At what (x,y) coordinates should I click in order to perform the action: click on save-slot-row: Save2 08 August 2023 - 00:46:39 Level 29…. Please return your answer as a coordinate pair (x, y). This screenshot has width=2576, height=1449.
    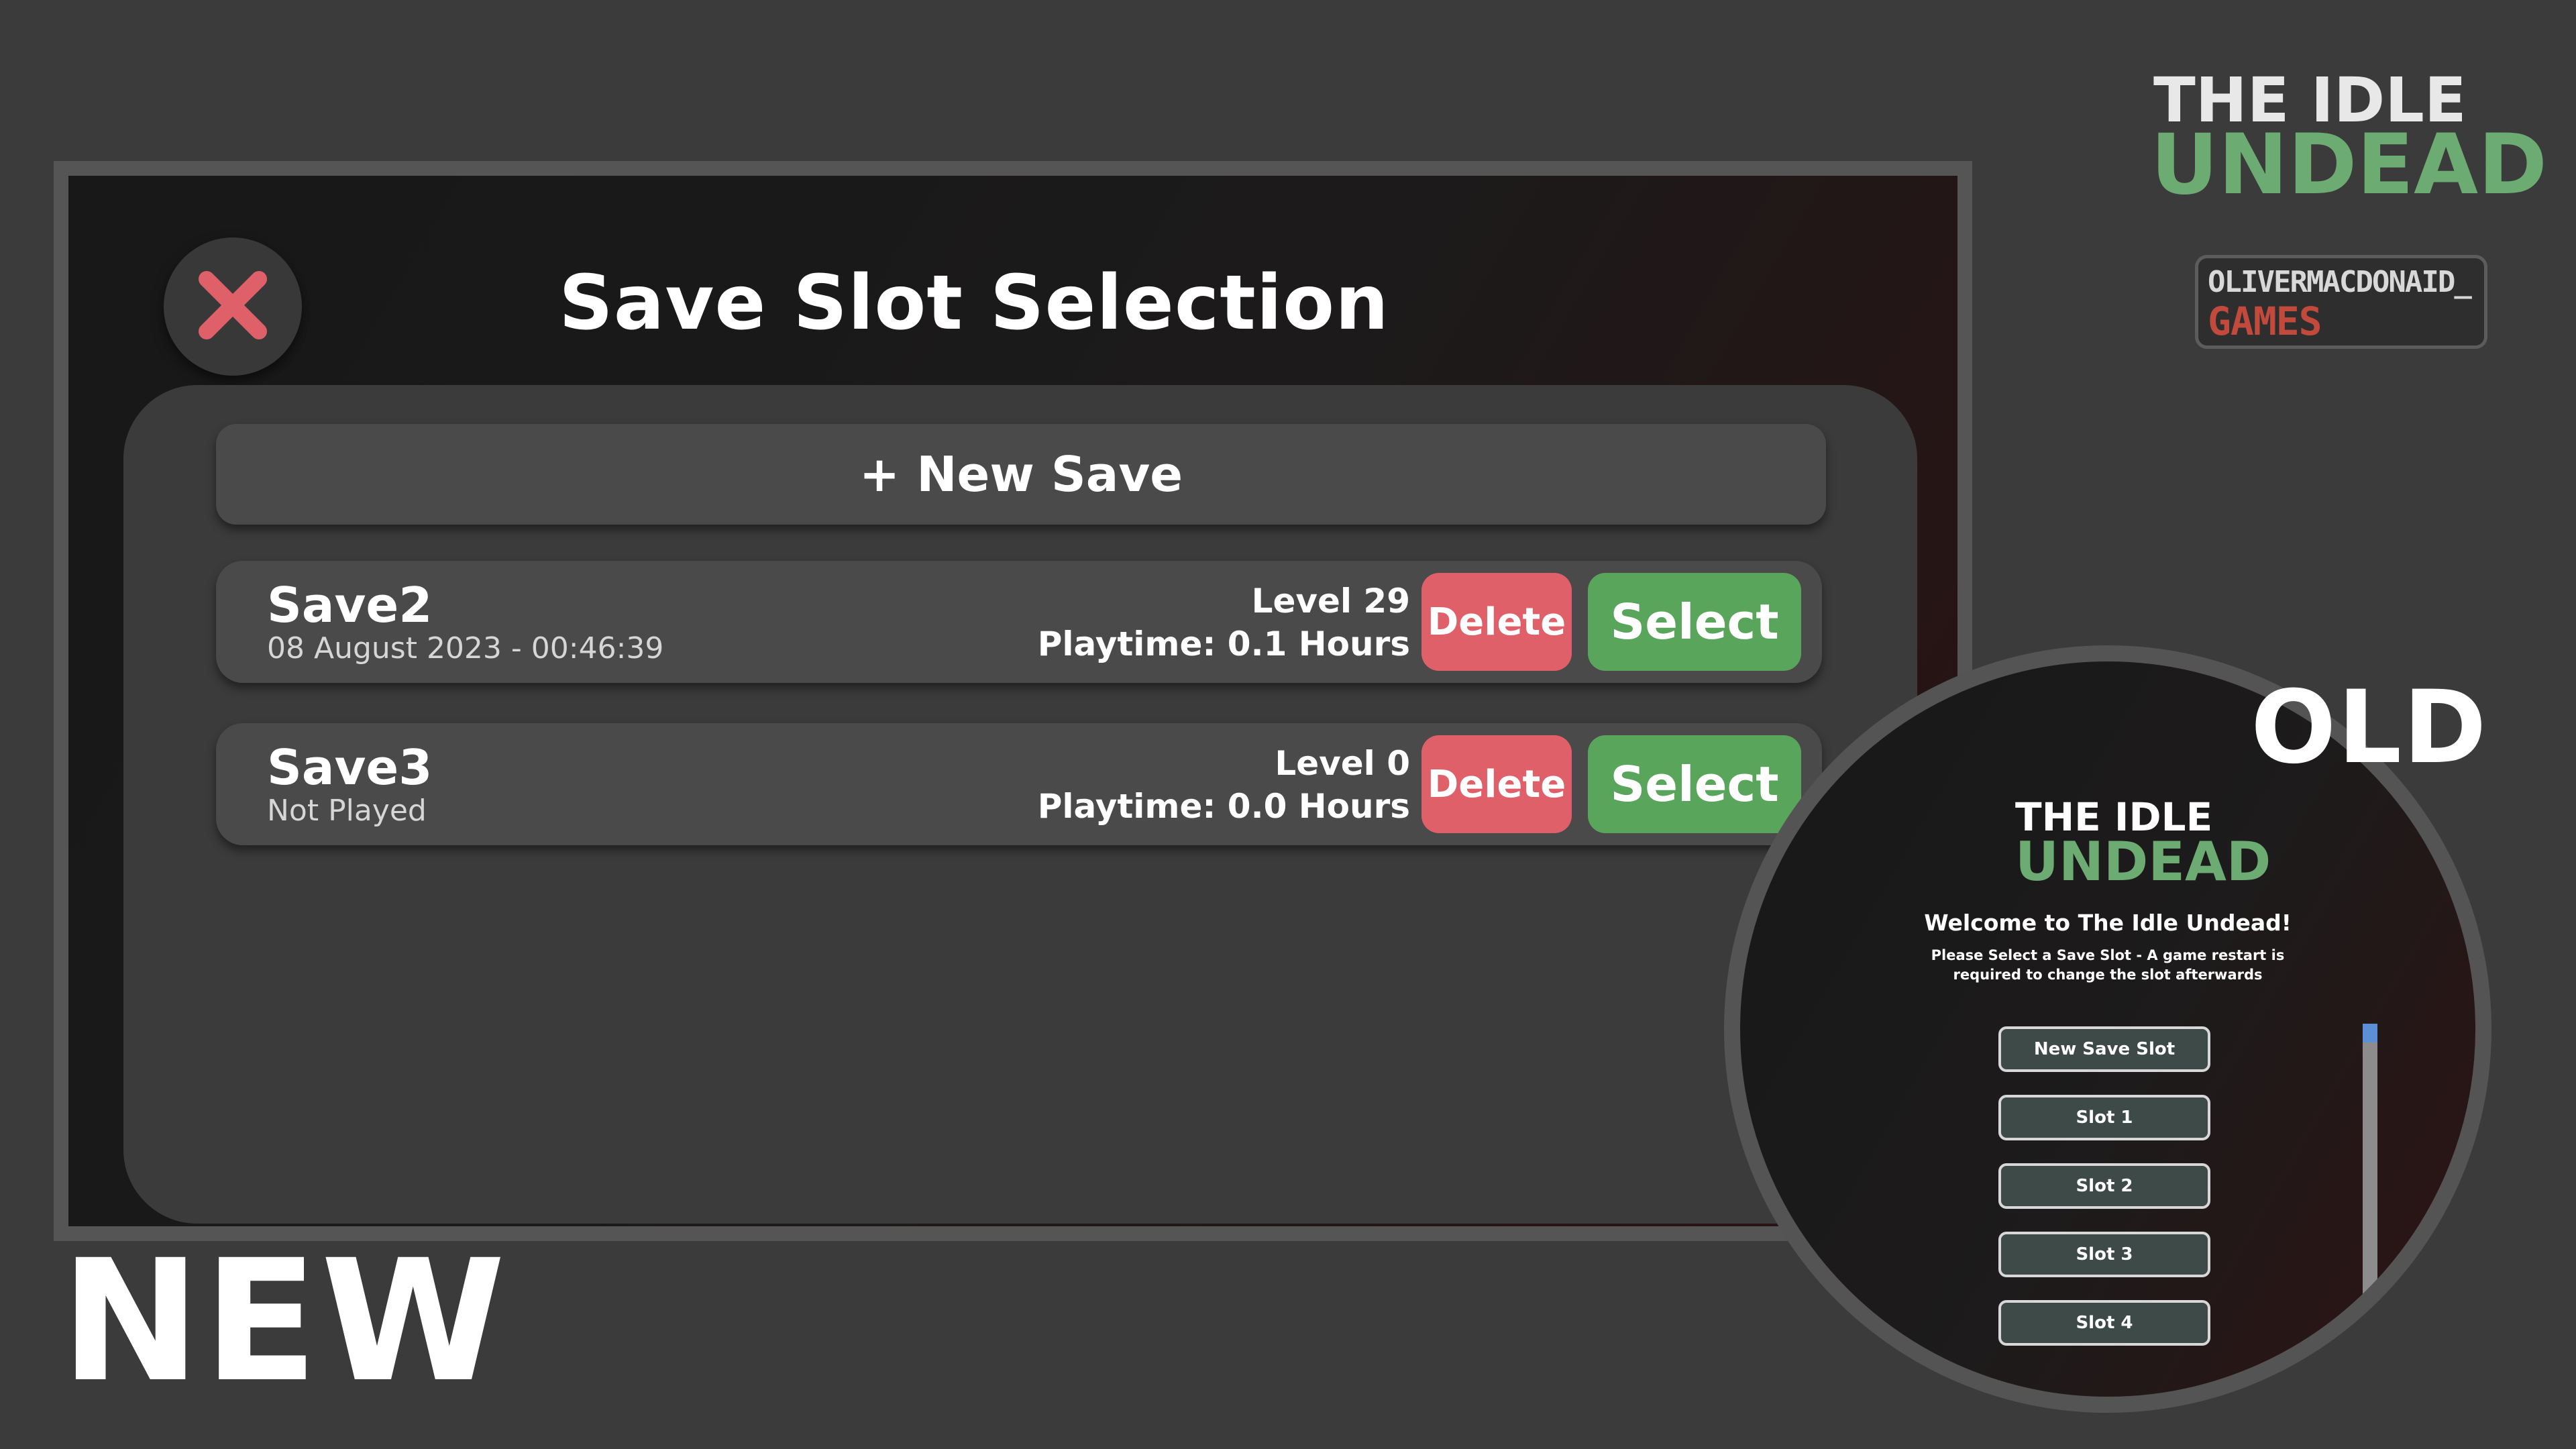
    Looking at the image, I should click on (1019, 622).